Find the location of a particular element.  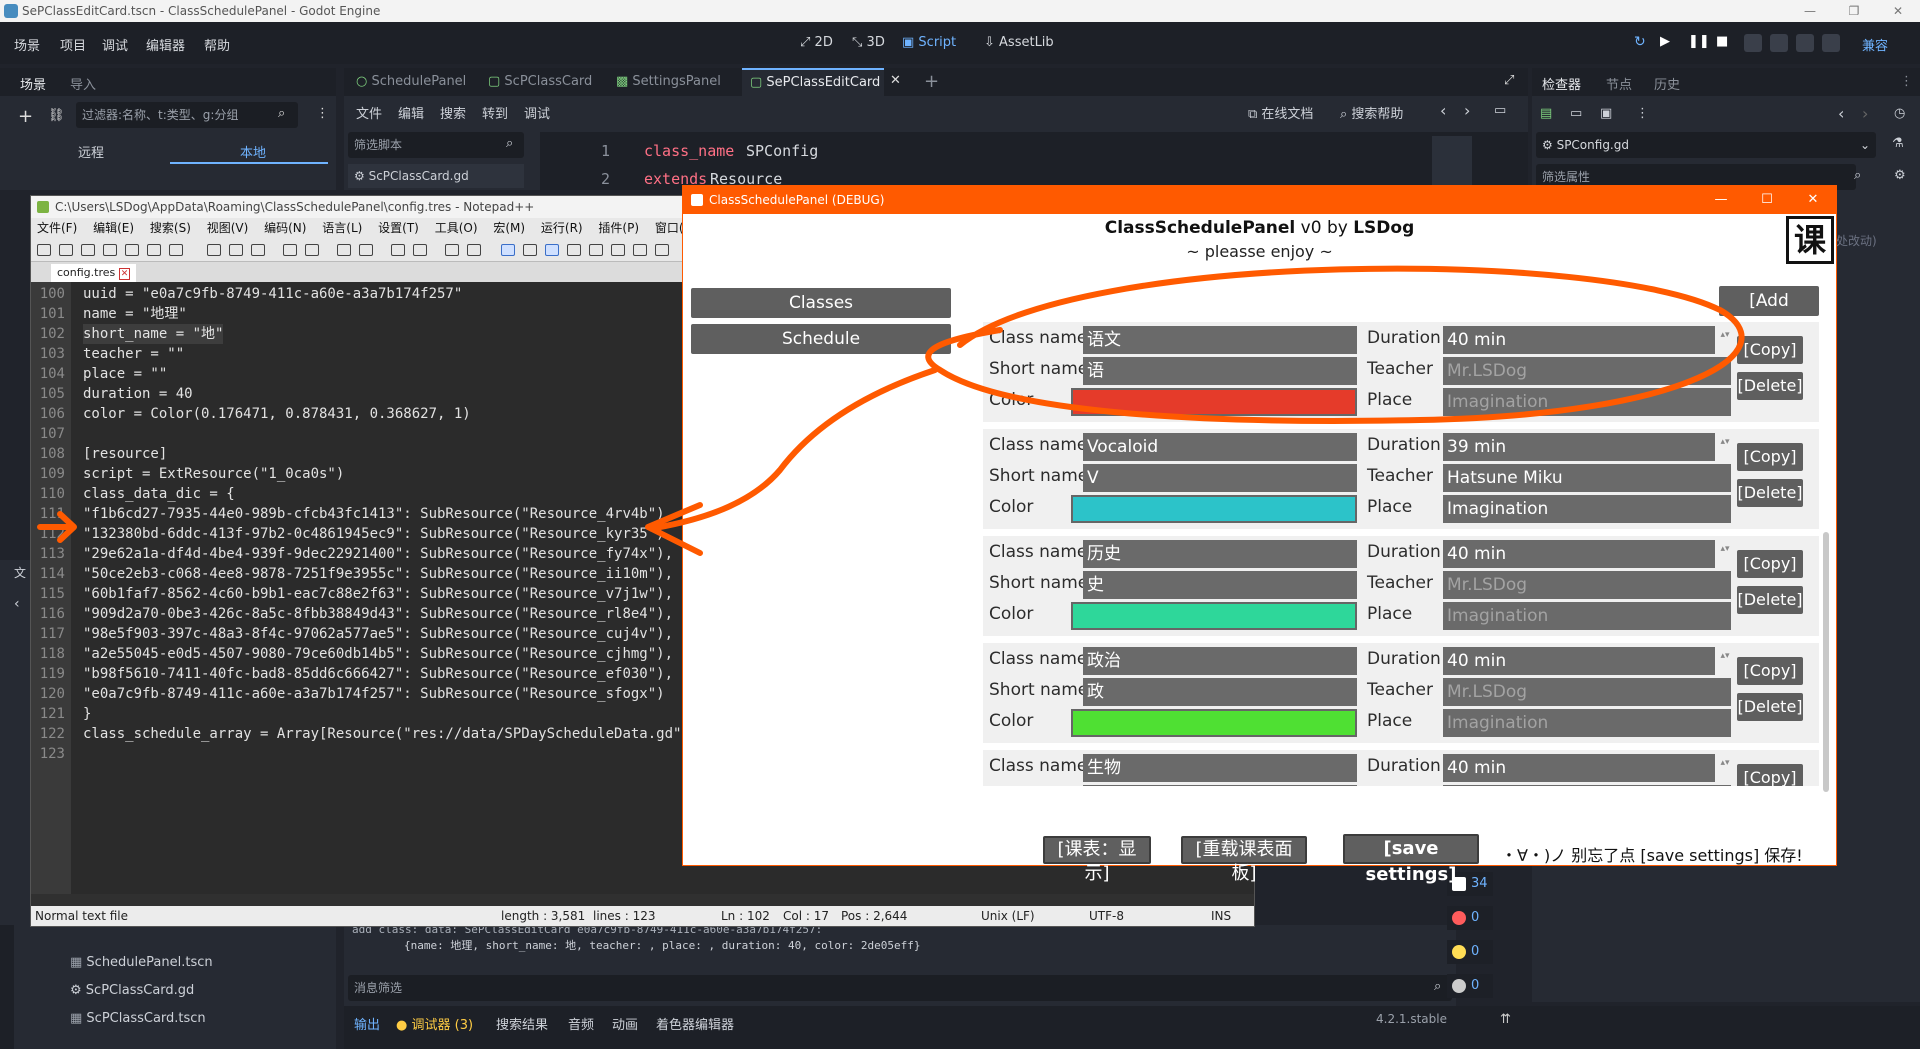

mode-2d-button: ⤢ 2D is located at coordinates (816, 42).